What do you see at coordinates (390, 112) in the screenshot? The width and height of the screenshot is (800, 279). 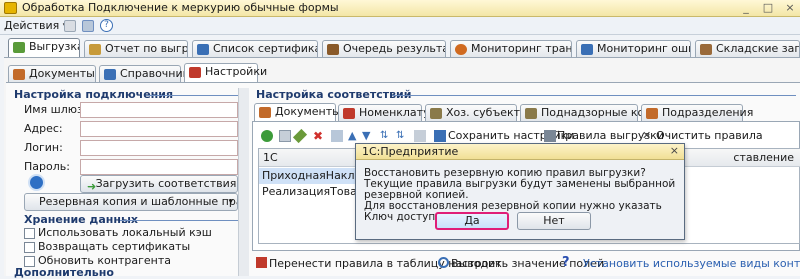 I see `mapping-tab-nomenclature: Номенклатура` at bounding box center [390, 112].